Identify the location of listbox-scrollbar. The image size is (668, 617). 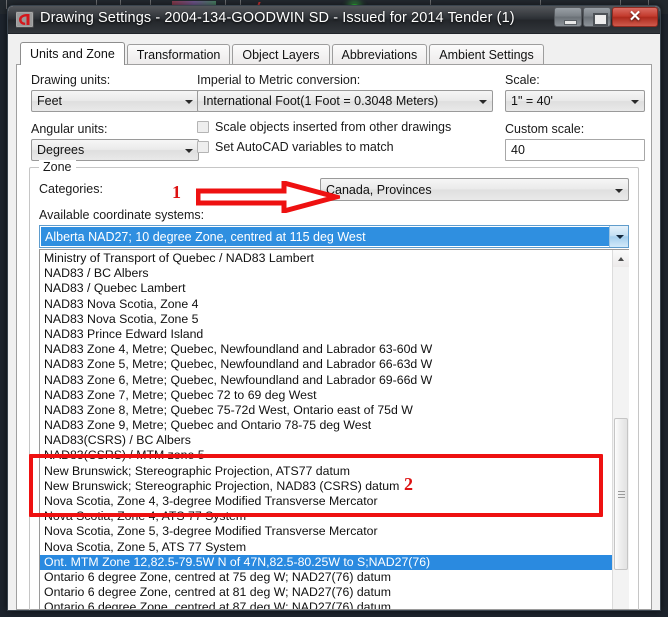
(620, 429).